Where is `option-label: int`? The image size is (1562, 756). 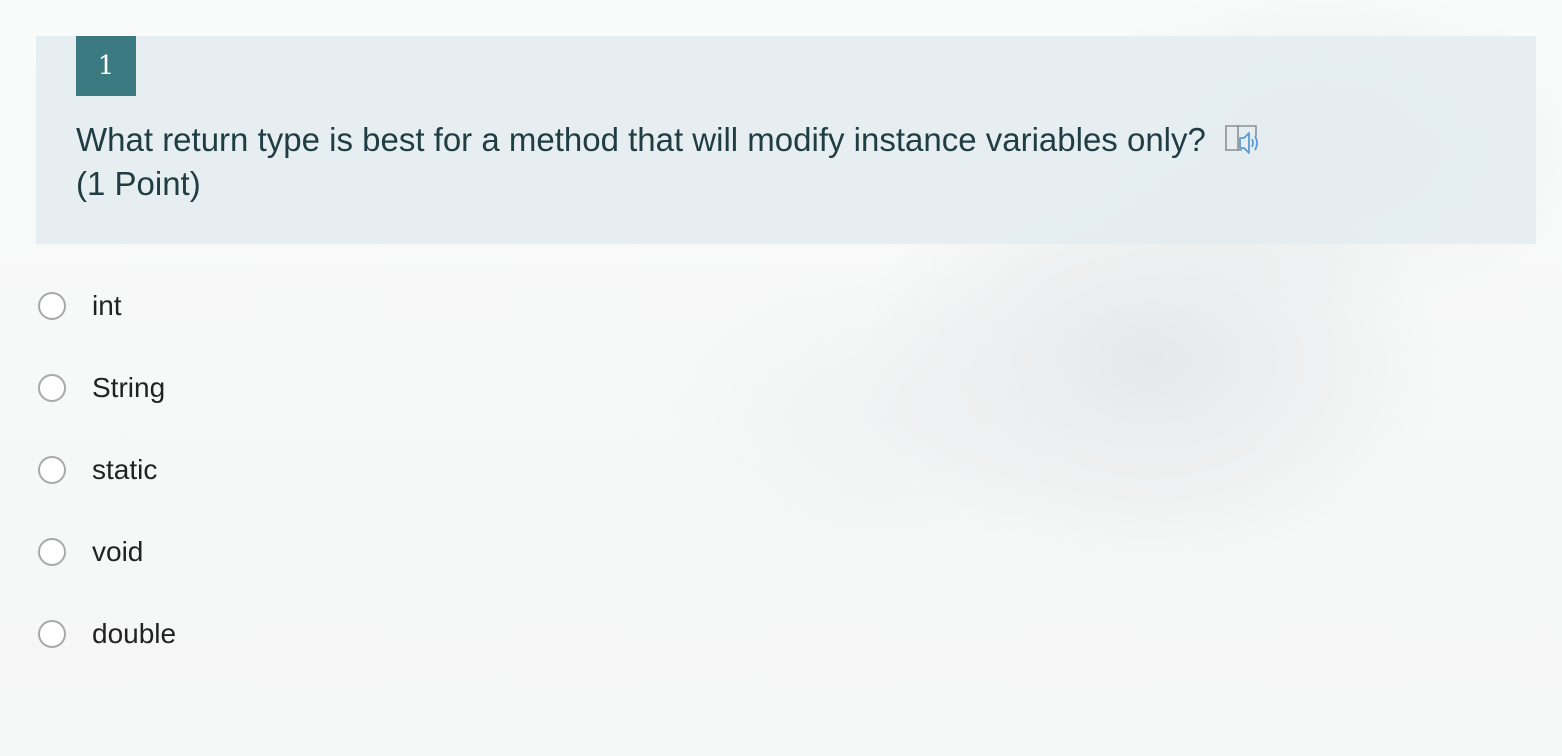
option-label: int is located at coordinates (107, 305).